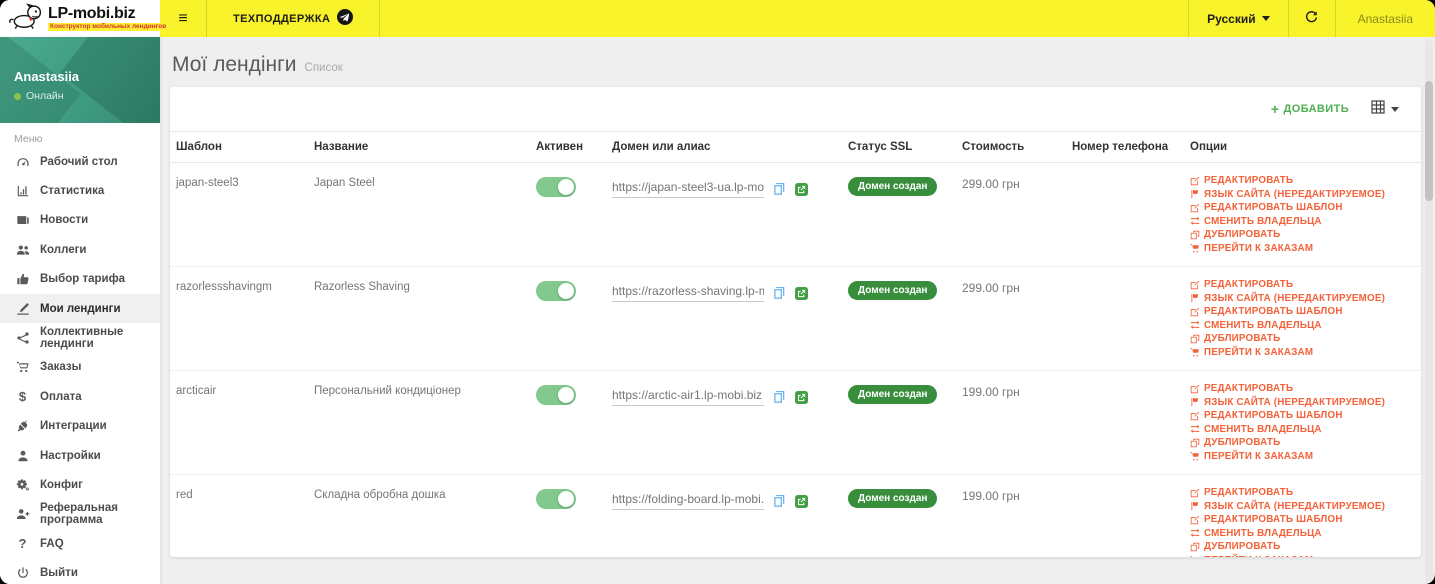  What do you see at coordinates (22, 162) in the screenshot?
I see `dashboard-icon` at bounding box center [22, 162].